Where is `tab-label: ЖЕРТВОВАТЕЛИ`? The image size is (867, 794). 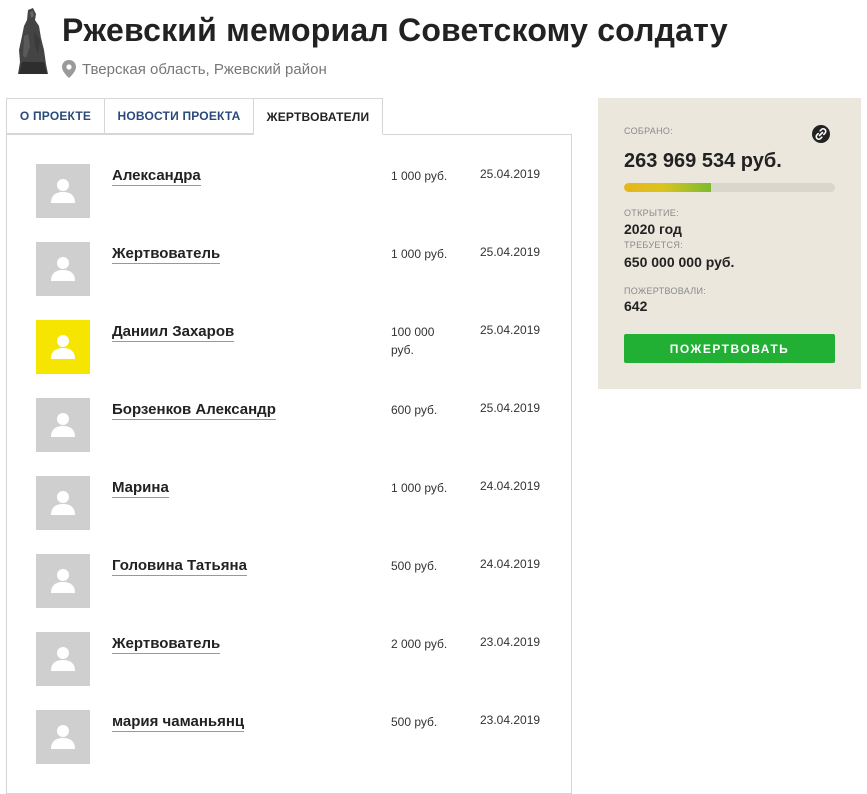
tab-label: ЖЕРТВОВАТЕЛИ is located at coordinates (318, 116).